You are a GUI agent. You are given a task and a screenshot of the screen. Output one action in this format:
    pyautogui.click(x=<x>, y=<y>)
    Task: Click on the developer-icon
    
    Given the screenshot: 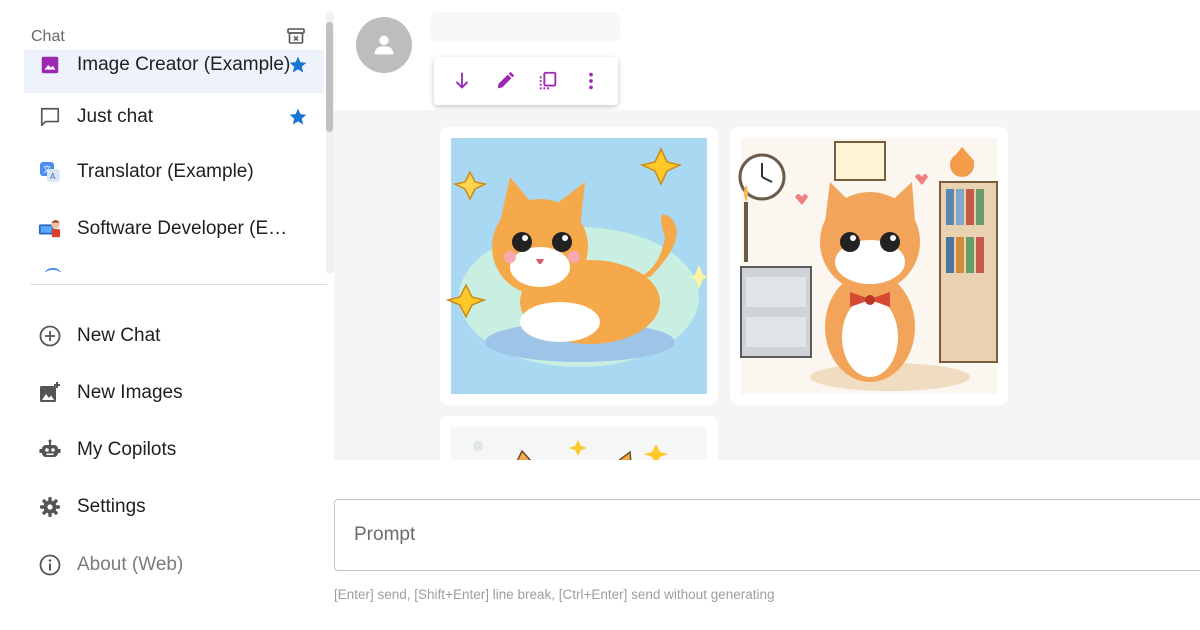 What is the action you would take?
    pyautogui.click(x=50, y=229)
    